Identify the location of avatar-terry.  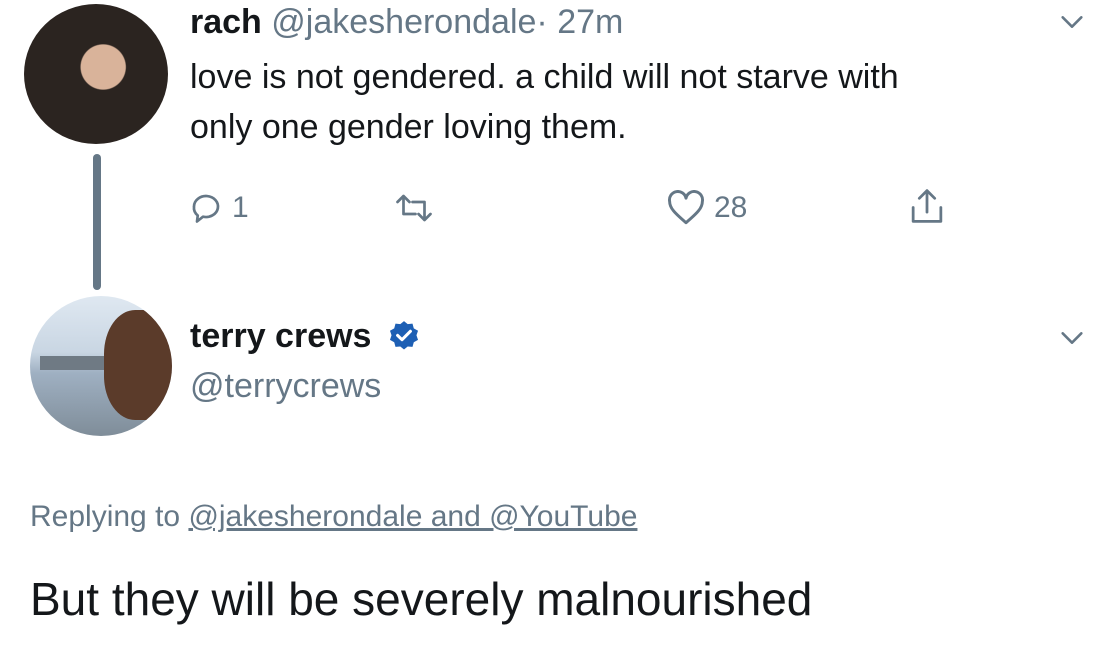
(101, 366).